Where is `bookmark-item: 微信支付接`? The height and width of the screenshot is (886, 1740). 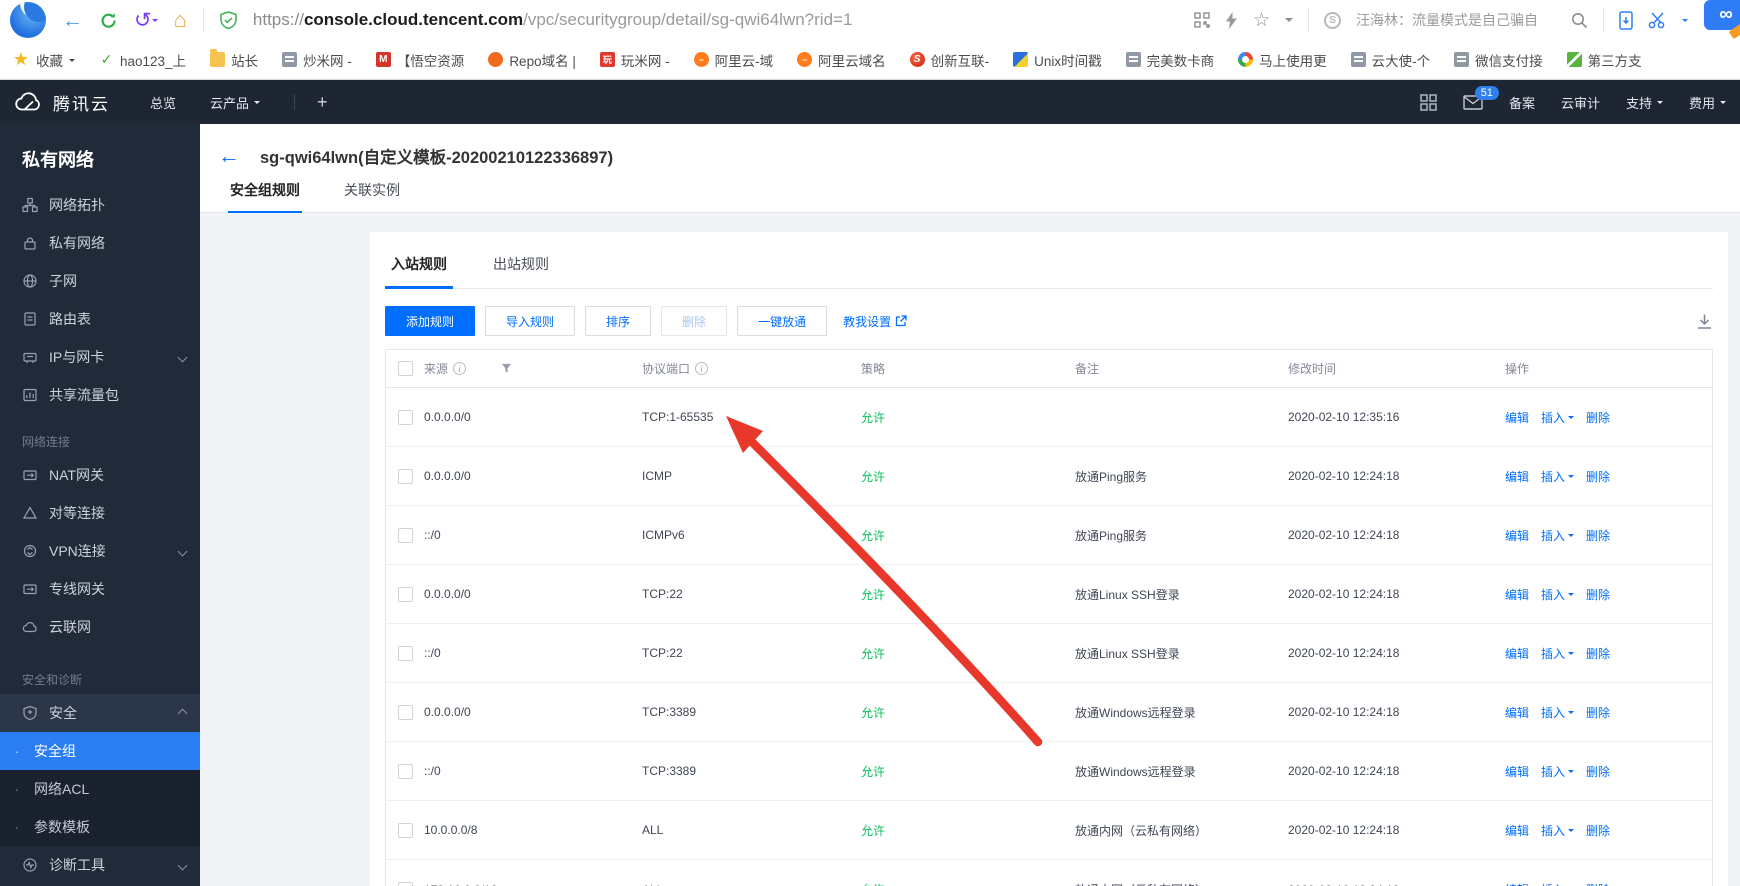
bookmark-item: 微信支付接 is located at coordinates (1498, 60).